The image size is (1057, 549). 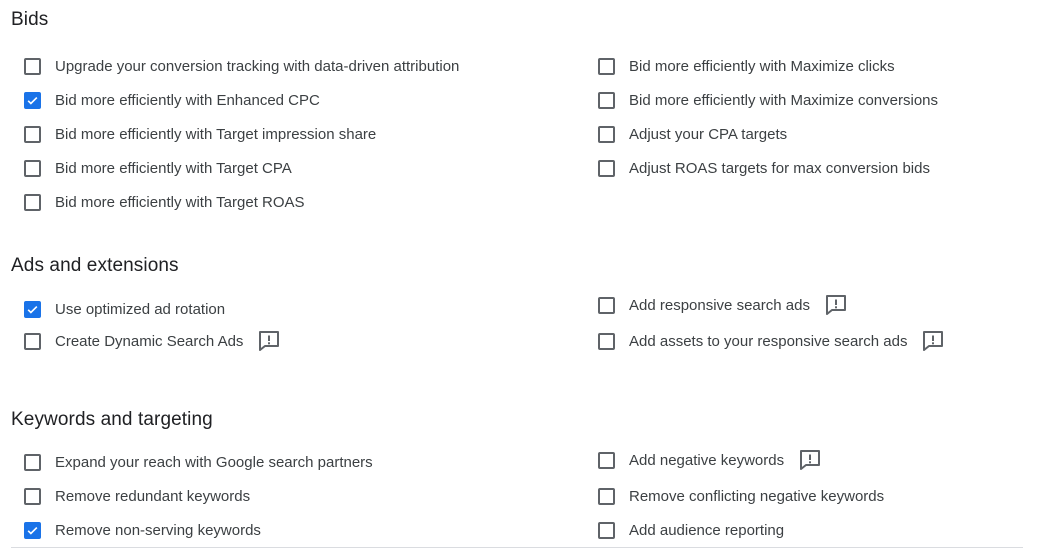 I want to click on option-responsive-search-ads: Add responsive search ads, so click(x=723, y=305).